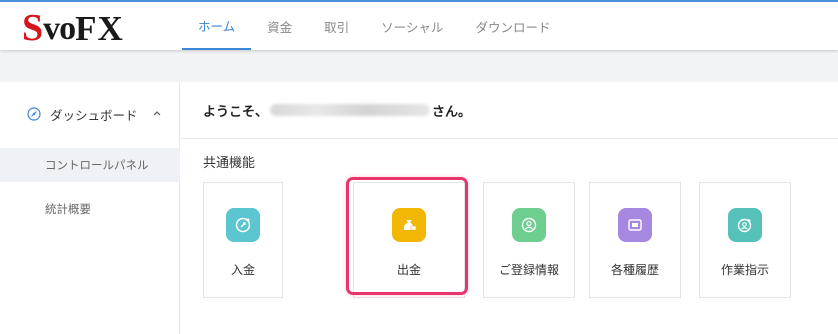  What do you see at coordinates (419, 66) in the screenshot?
I see `header-spacer-band` at bounding box center [419, 66].